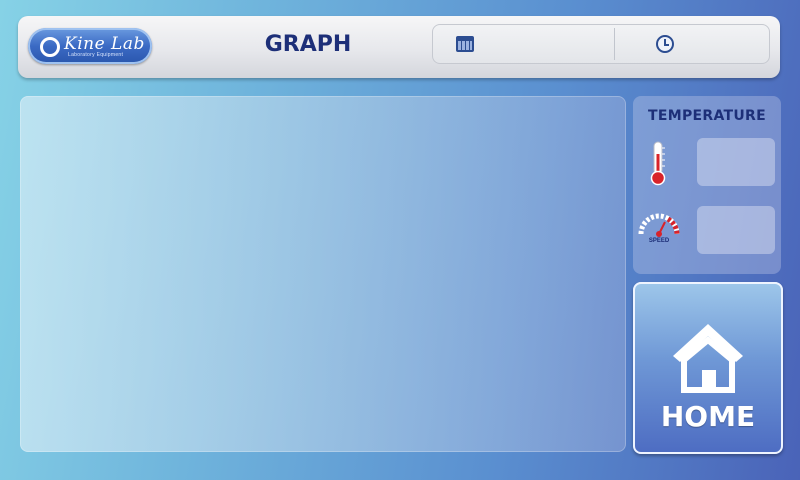  What do you see at coordinates (399, 47) in the screenshot?
I see `top-bar: Kine Lab Laboratory Equipment GRAPH` at bounding box center [399, 47].